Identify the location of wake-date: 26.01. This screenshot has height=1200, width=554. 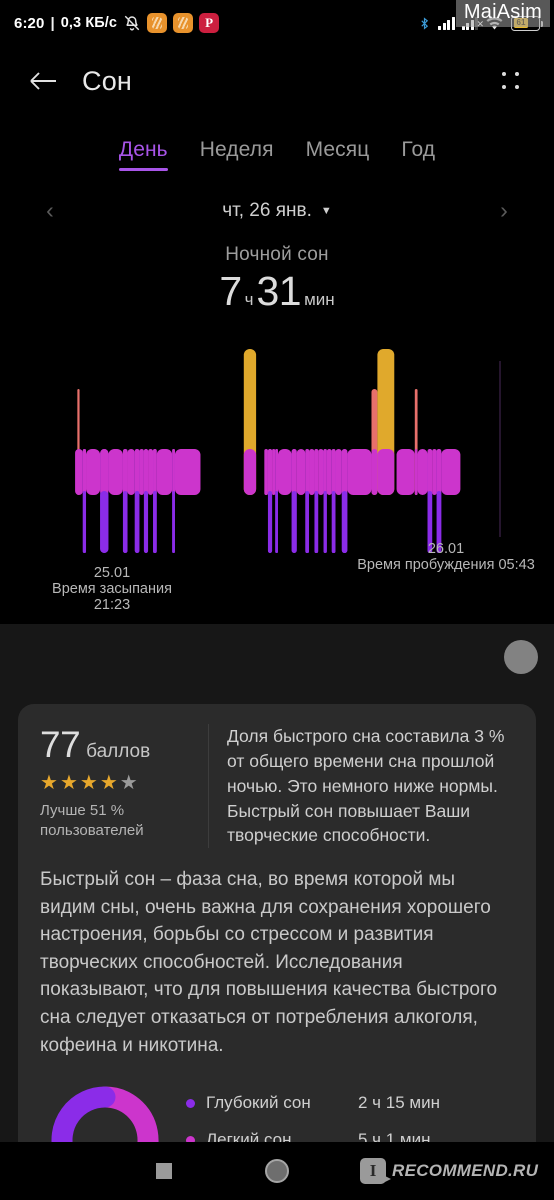
(446, 549).